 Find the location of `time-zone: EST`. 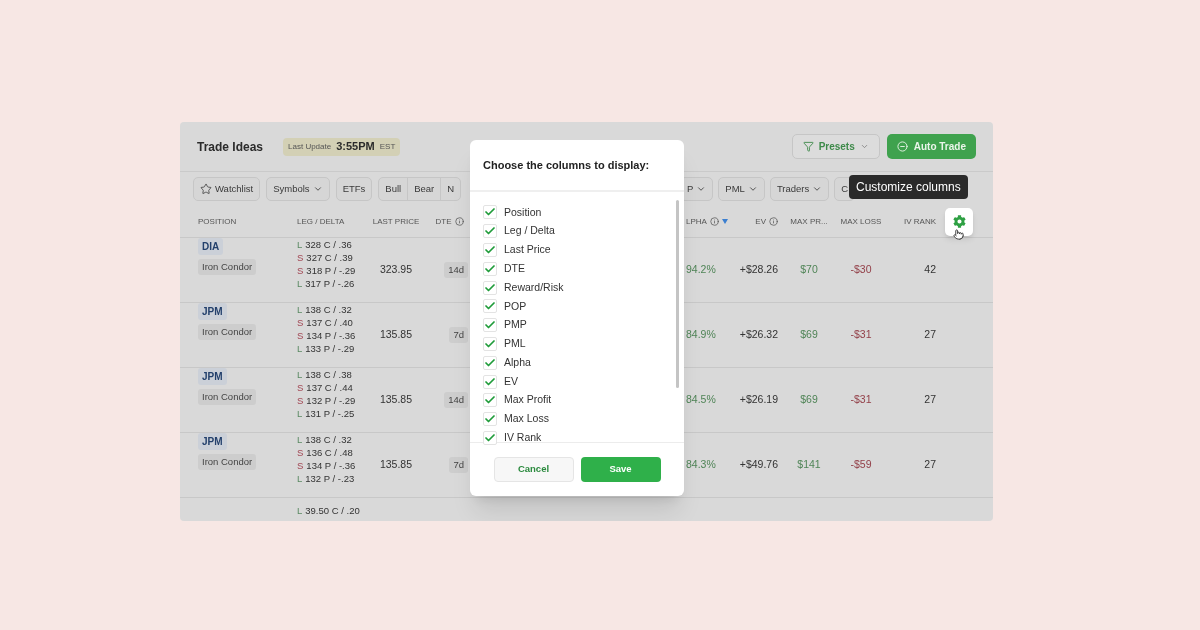

time-zone: EST is located at coordinates (387, 146).